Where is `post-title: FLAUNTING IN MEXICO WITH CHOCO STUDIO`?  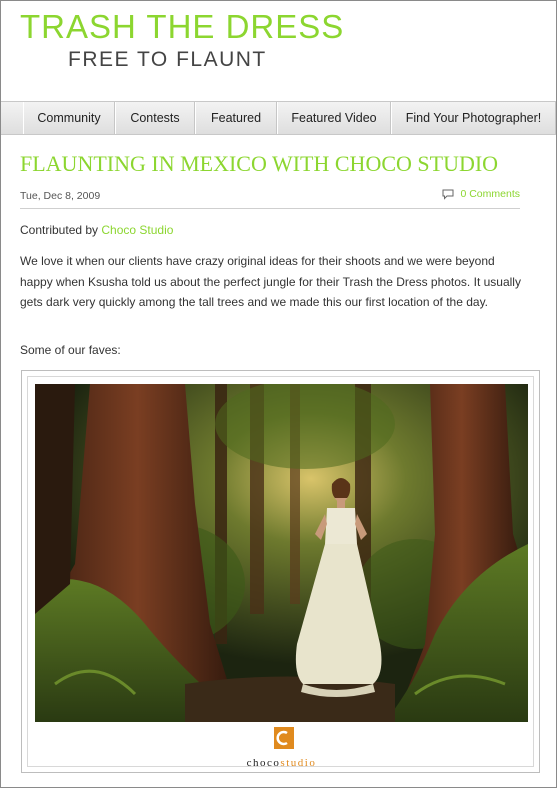
post-title: FLAUNTING IN MEXICO WITH CHOCO STUDIO is located at coordinates (259, 164).